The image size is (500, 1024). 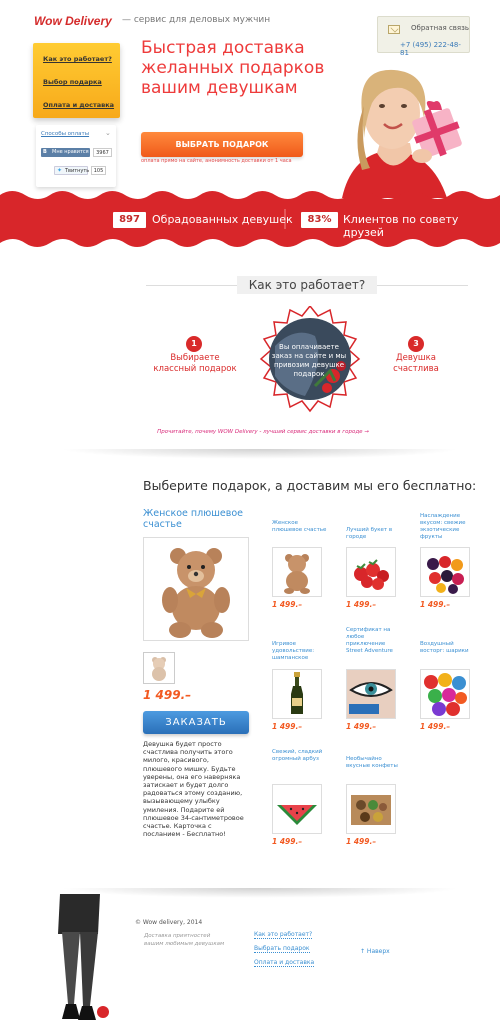 What do you see at coordinates (402, 133) in the screenshot?
I see `girl-with-gift-image` at bounding box center [402, 133].